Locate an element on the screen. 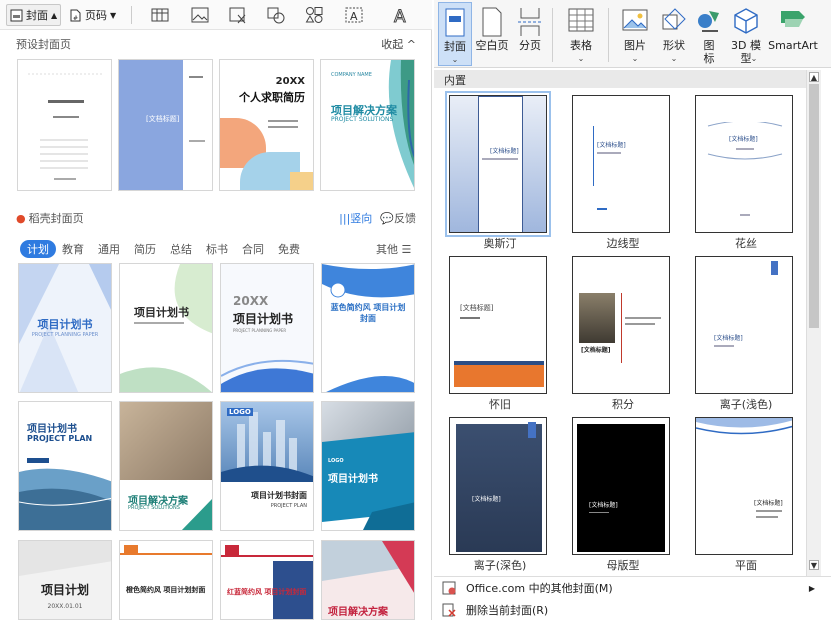 This screenshot has height=621, width=831. blank-page-label: 空白页 is located at coordinates (492, 45).